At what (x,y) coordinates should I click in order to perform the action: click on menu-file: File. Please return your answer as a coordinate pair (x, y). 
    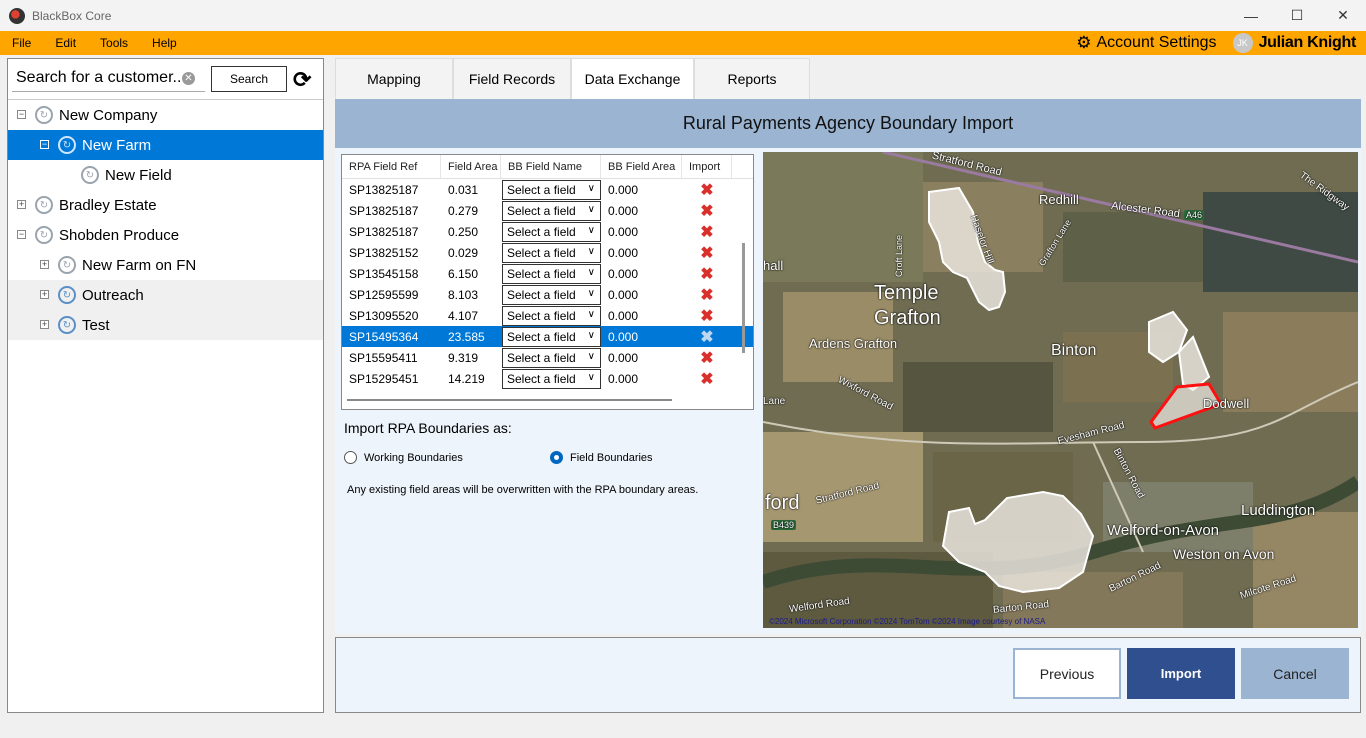
    Looking at the image, I should click on (21, 43).